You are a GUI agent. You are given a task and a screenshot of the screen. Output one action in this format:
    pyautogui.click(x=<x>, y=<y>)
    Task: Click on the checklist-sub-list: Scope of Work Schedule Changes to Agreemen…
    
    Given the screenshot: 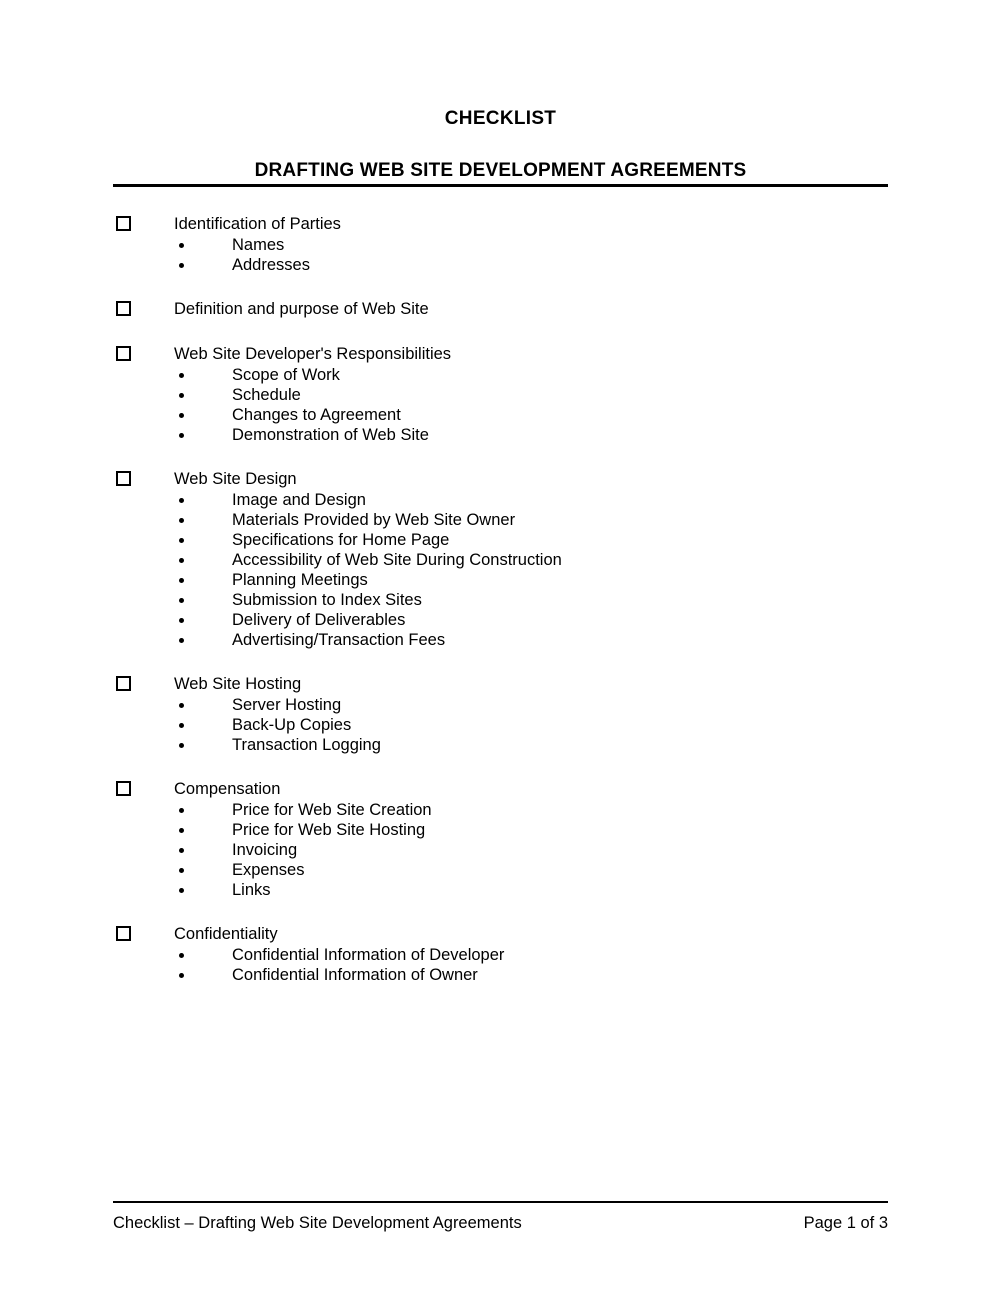 What is the action you would take?
    pyautogui.click(x=500, y=405)
    